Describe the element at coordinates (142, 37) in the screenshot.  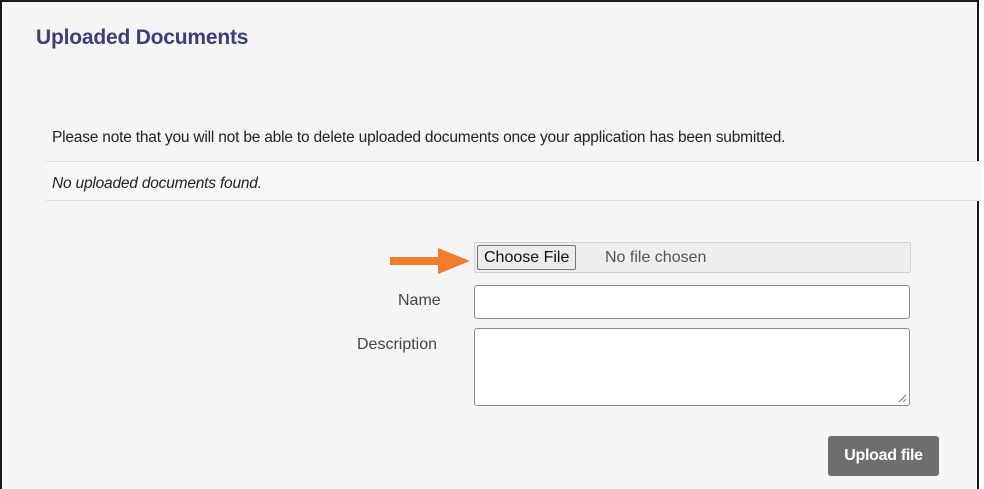
I see `section-title: Uploaded Documents` at that location.